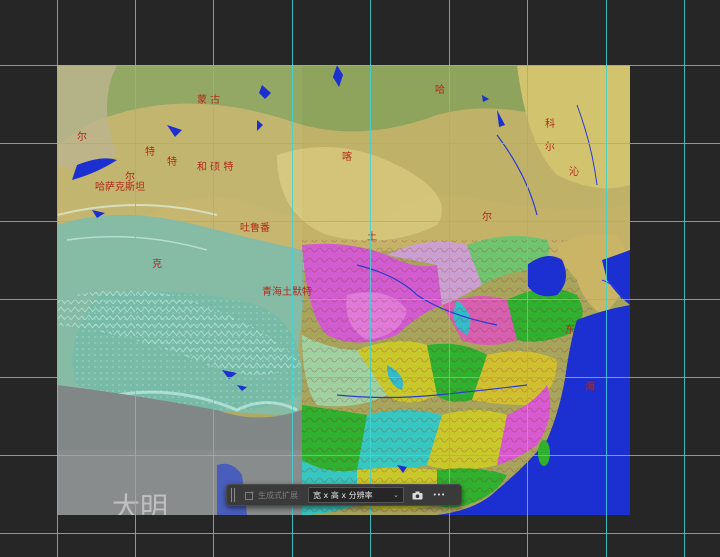 This screenshot has width=720, height=557. Describe the element at coordinates (570, 329) in the screenshot. I see `map-label: 东` at that location.